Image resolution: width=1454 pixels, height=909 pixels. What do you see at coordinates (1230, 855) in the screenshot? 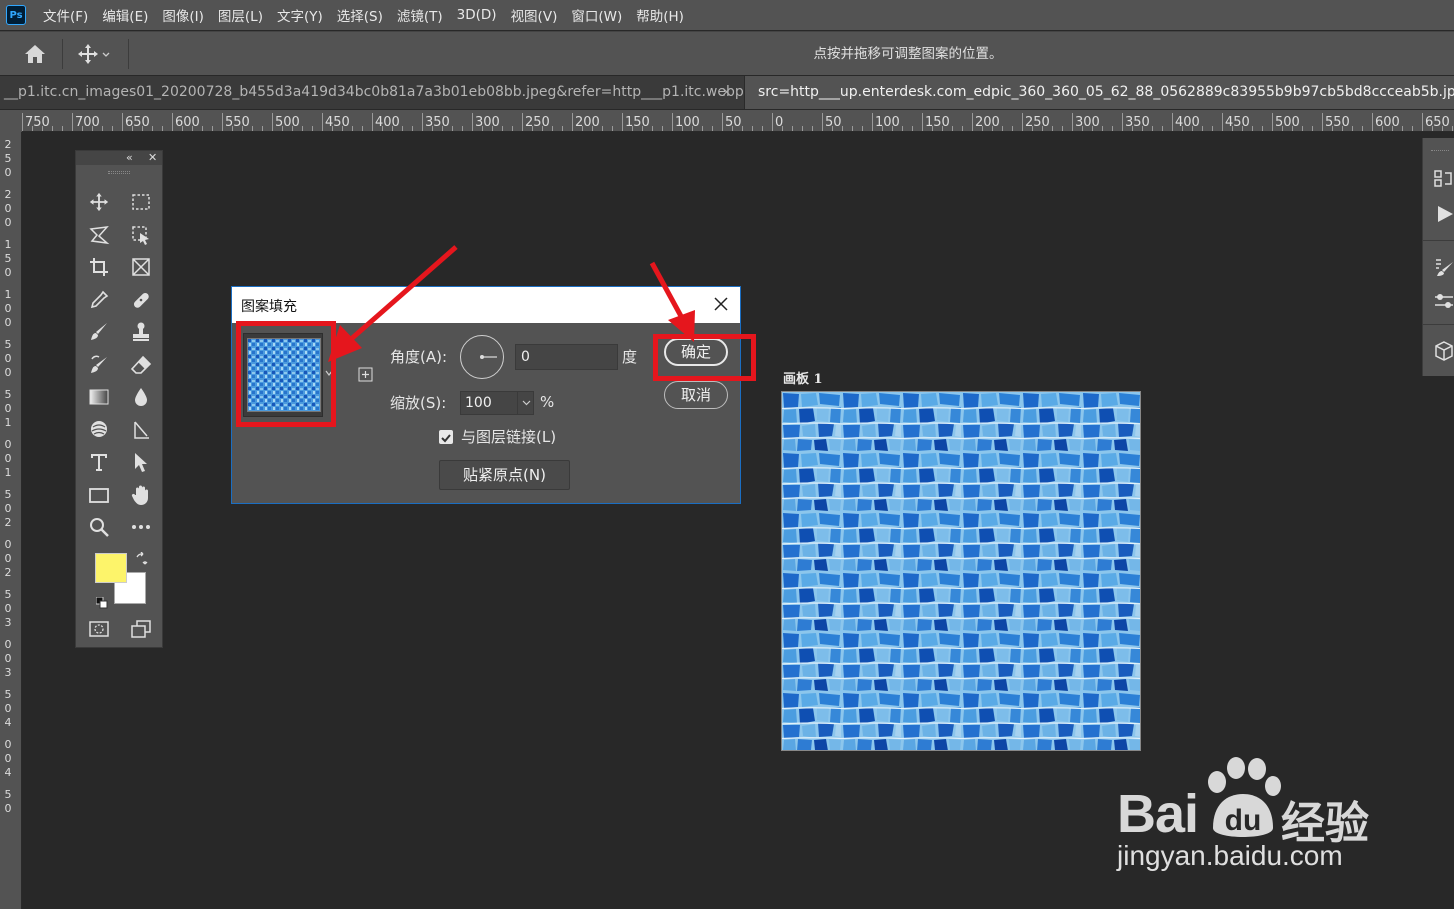
I see `watermark-url: jingyan.baidu.com` at bounding box center [1230, 855].